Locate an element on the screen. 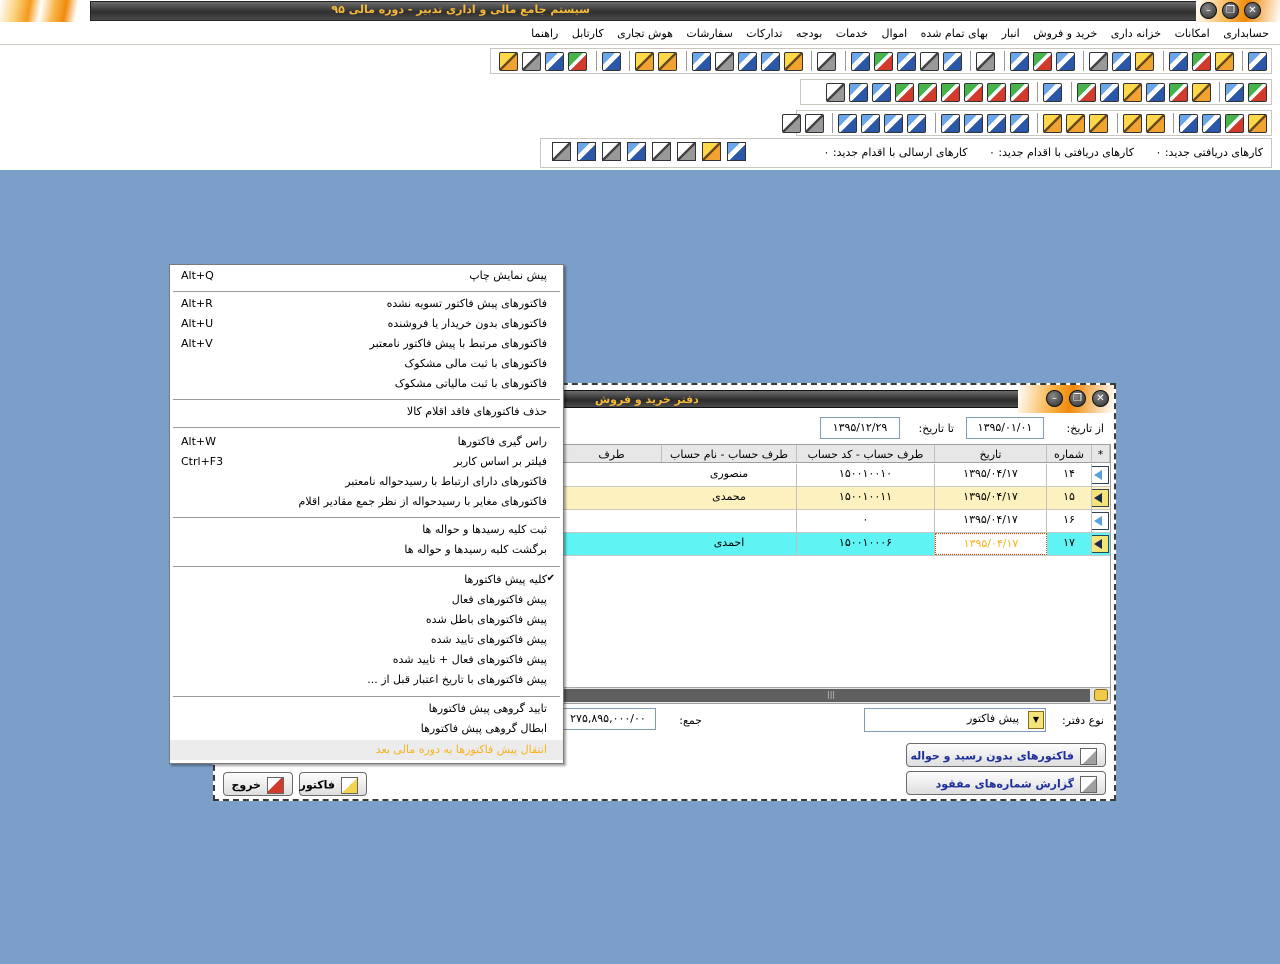 Image resolution: width=1280 pixels, height=964 pixels. home-icon is located at coordinates (1257, 123).